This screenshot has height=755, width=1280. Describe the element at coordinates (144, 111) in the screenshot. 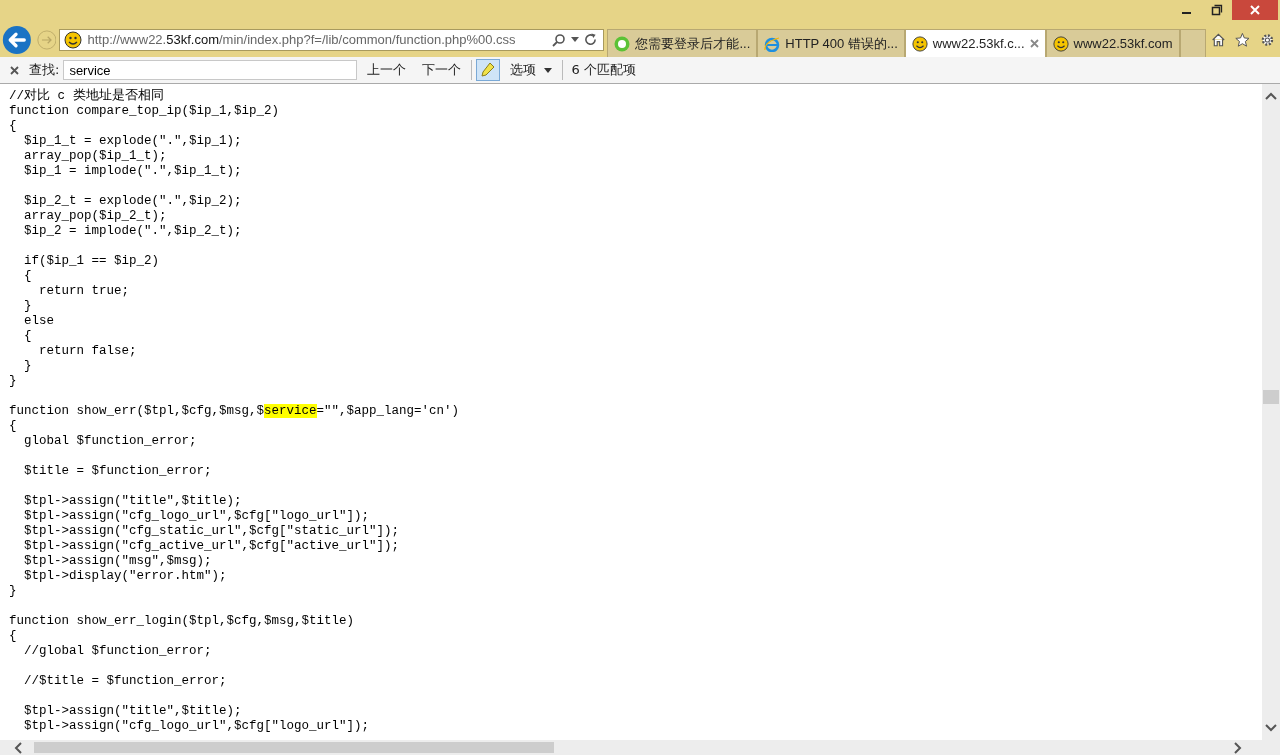

I see `code-line: function compare_top_ip($ip_1,$ip_2)` at that location.